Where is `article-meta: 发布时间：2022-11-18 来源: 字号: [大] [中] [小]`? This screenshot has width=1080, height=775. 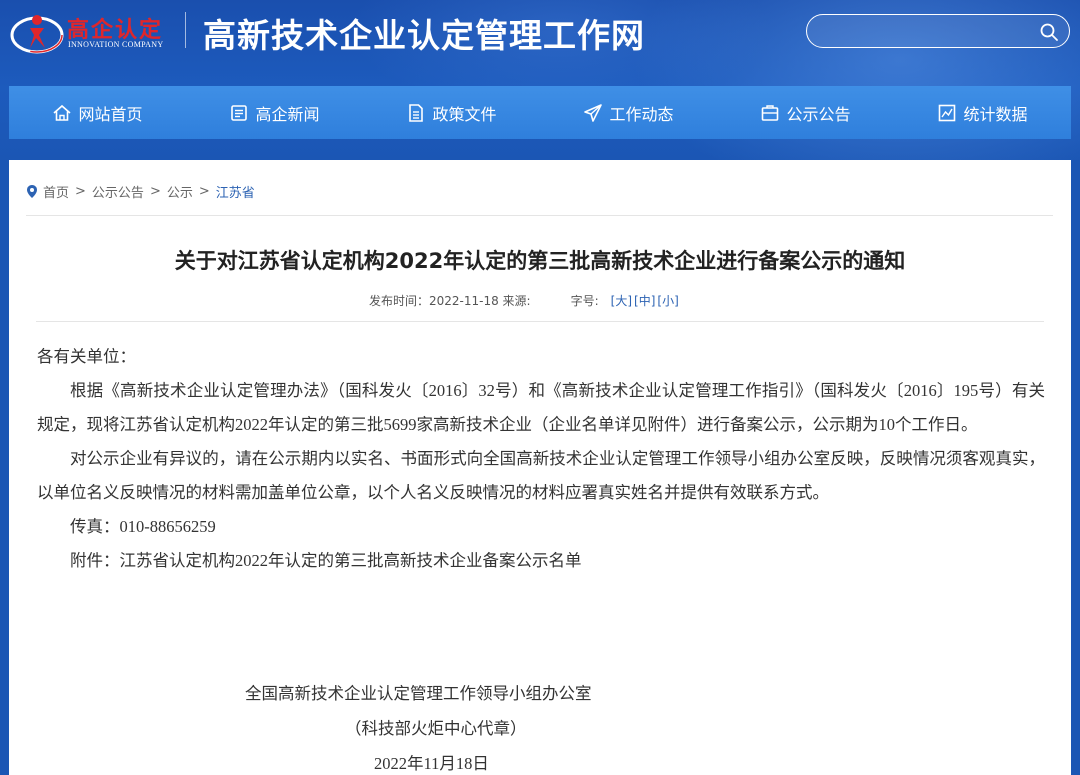 article-meta: 发布时间：2022-11-18 来源: 字号: [大] [中] [小] is located at coordinates (524, 300).